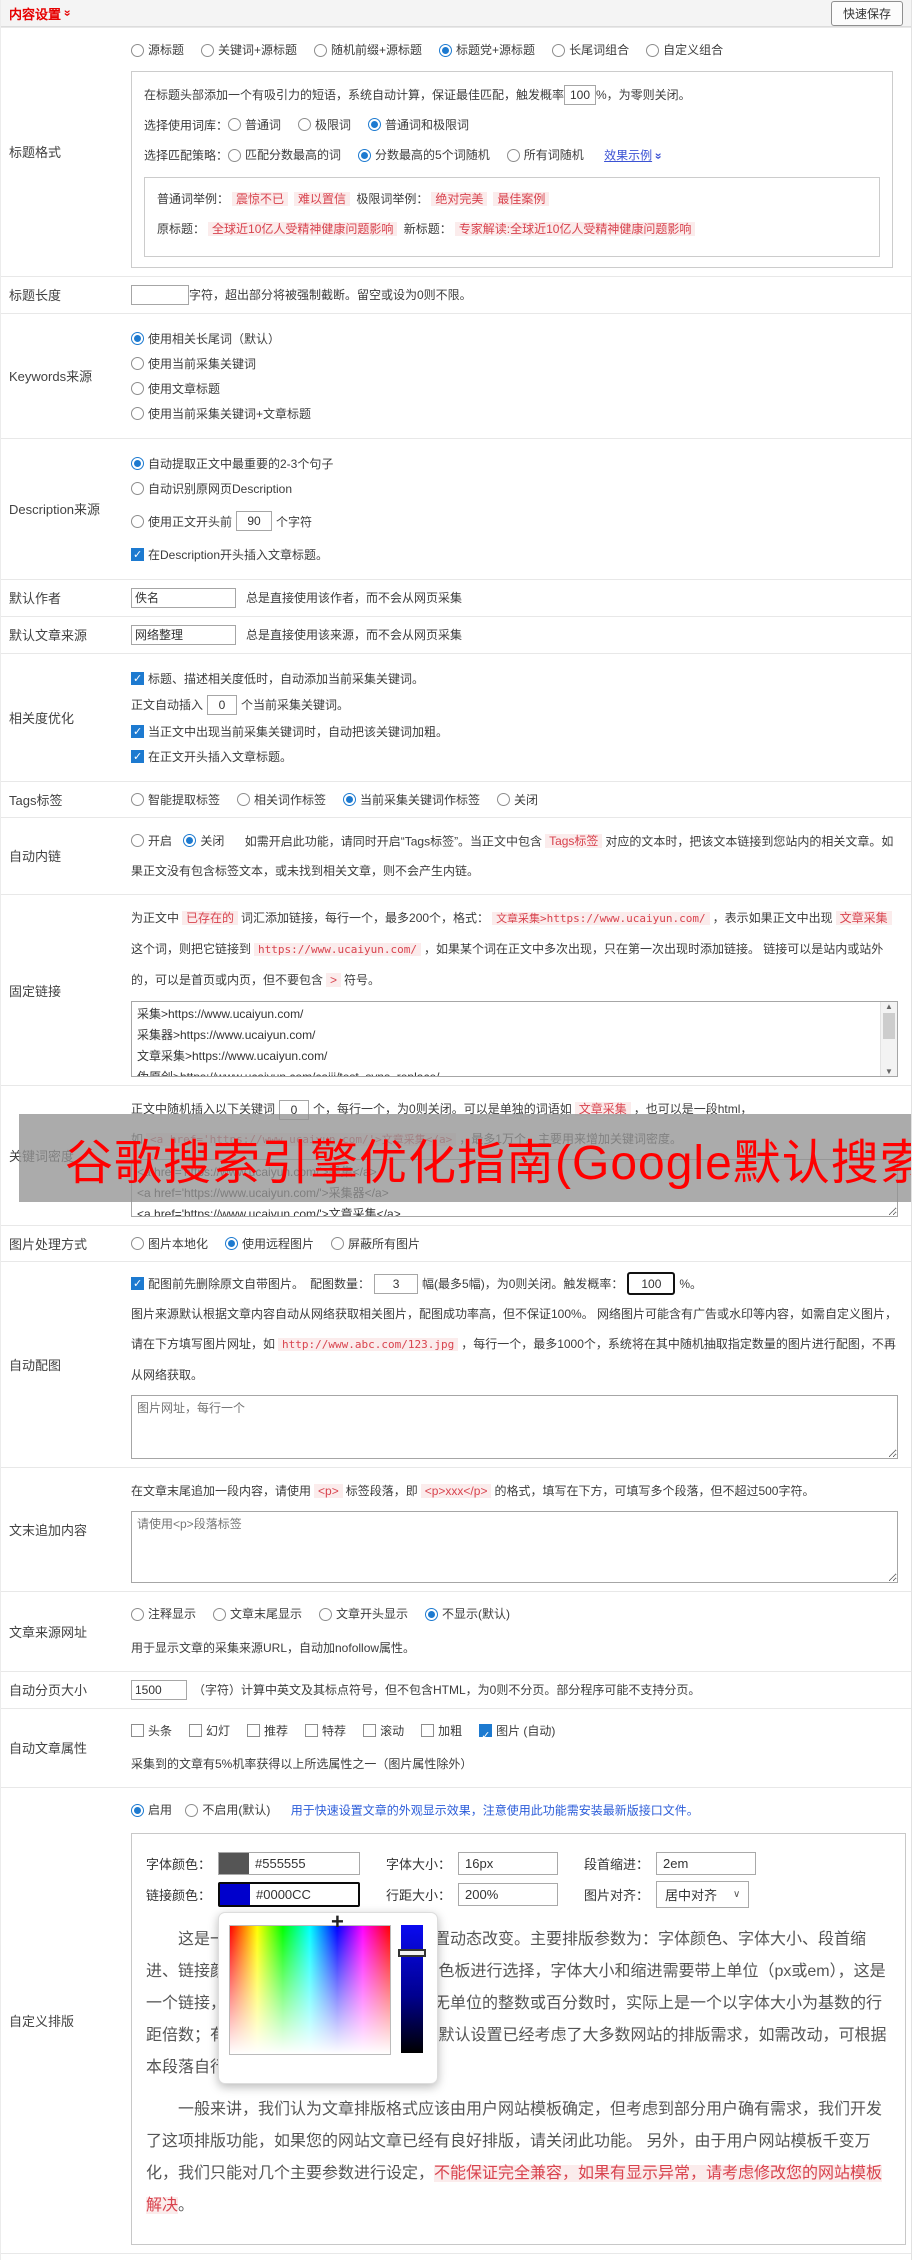  What do you see at coordinates (190, 521) in the screenshot?
I see `option-label: 使用正文开头前` at bounding box center [190, 521].